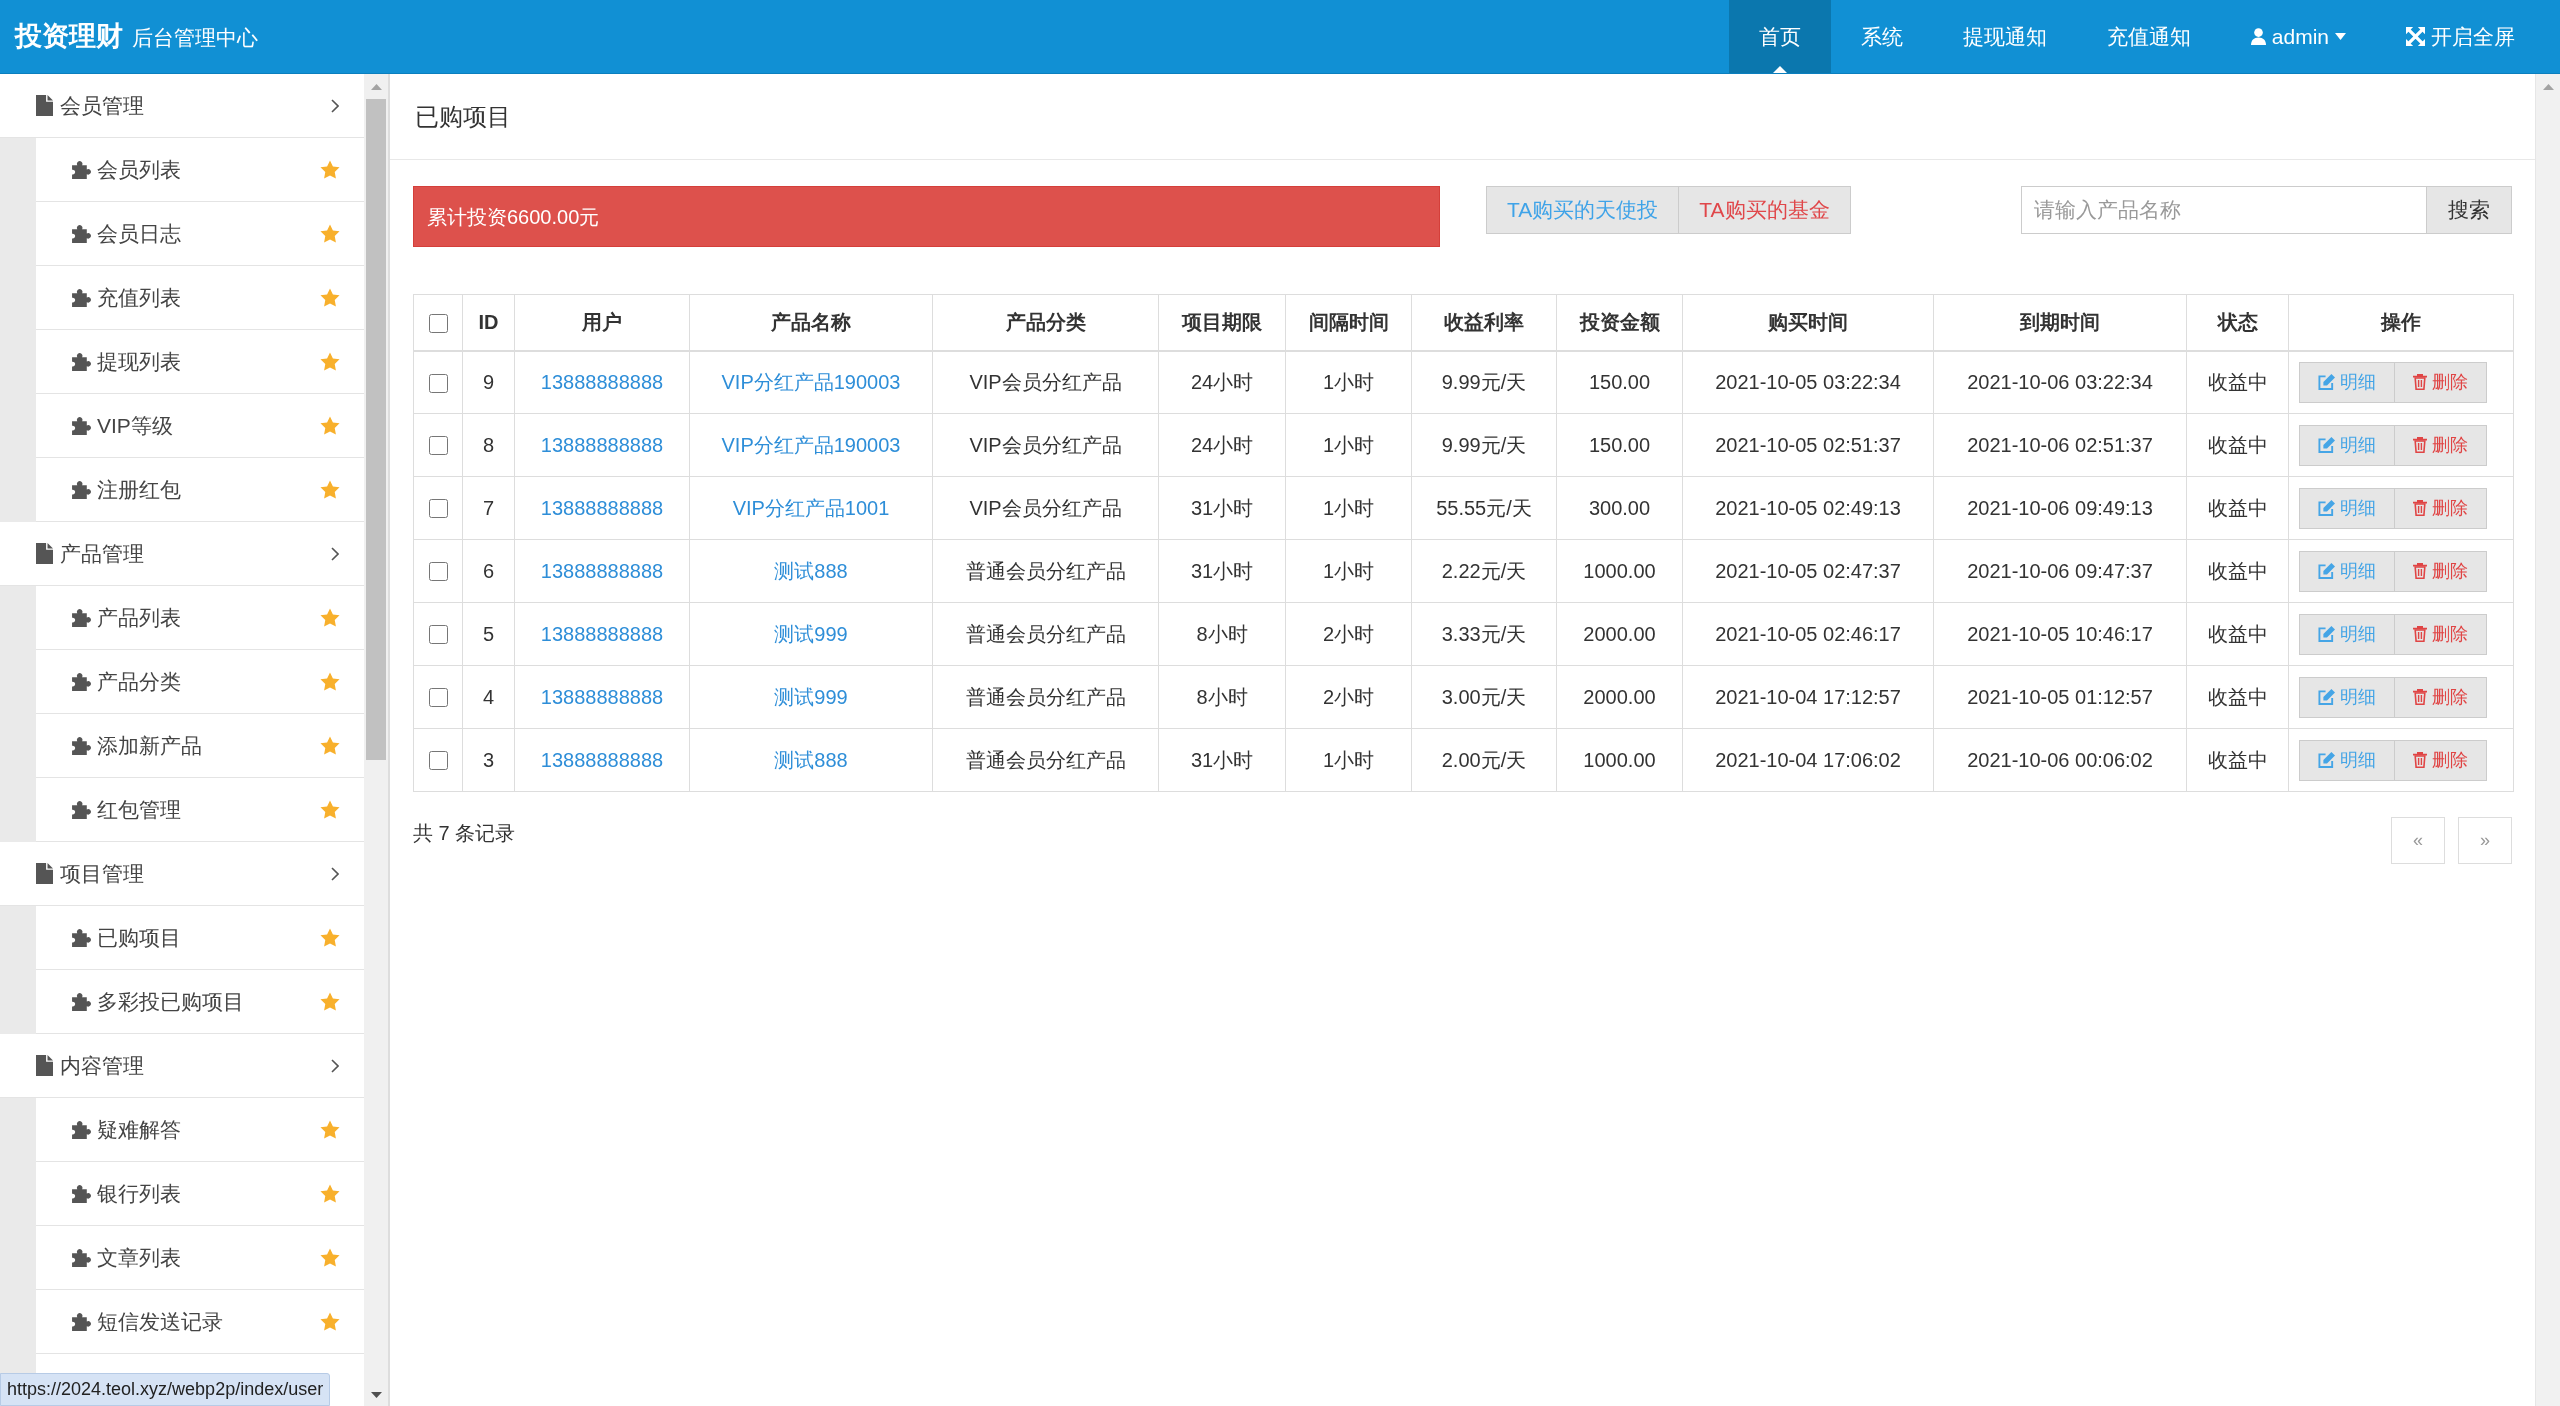  I want to click on table-cell: 2021-10-05 10:46:17, so click(2060, 634).